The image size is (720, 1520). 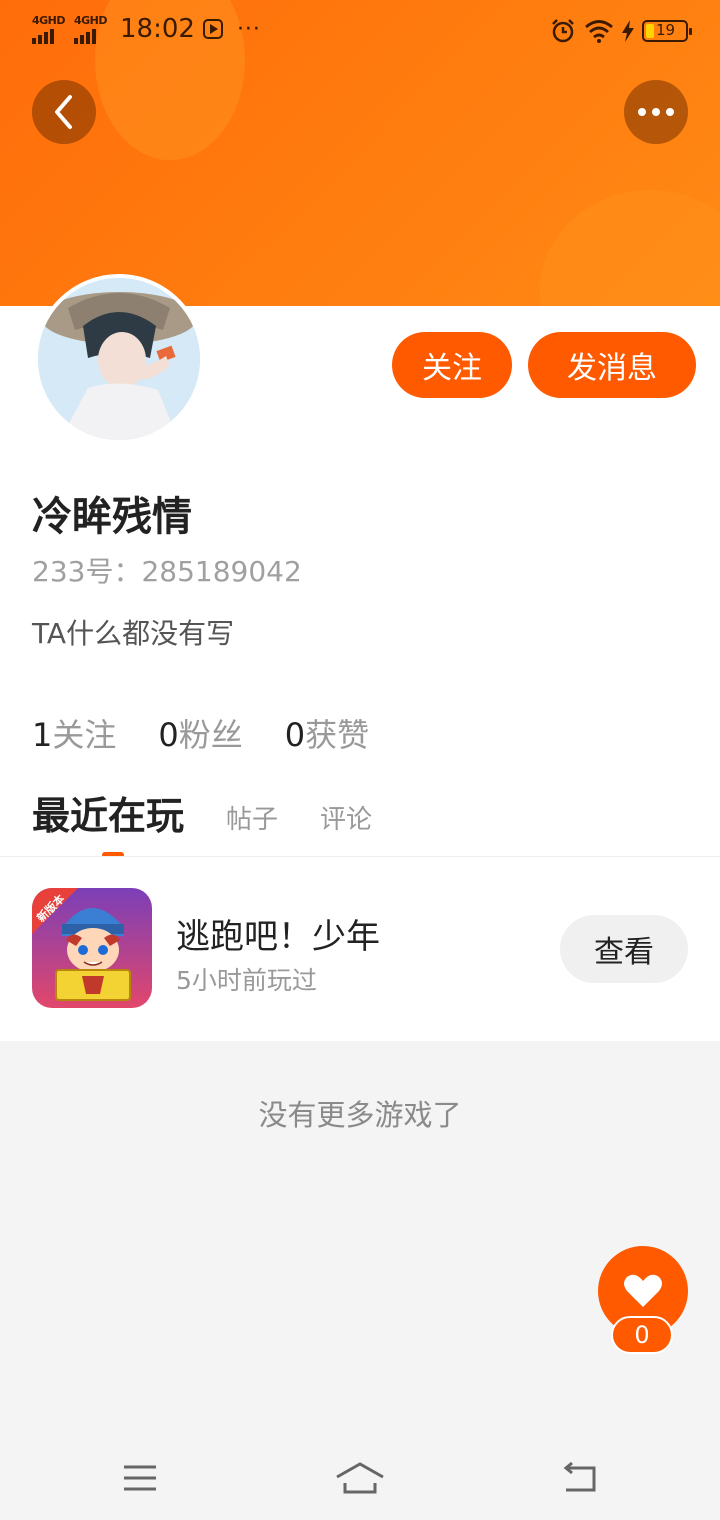 What do you see at coordinates (84, 735) in the screenshot?
I see `stat-label: 关注` at bounding box center [84, 735].